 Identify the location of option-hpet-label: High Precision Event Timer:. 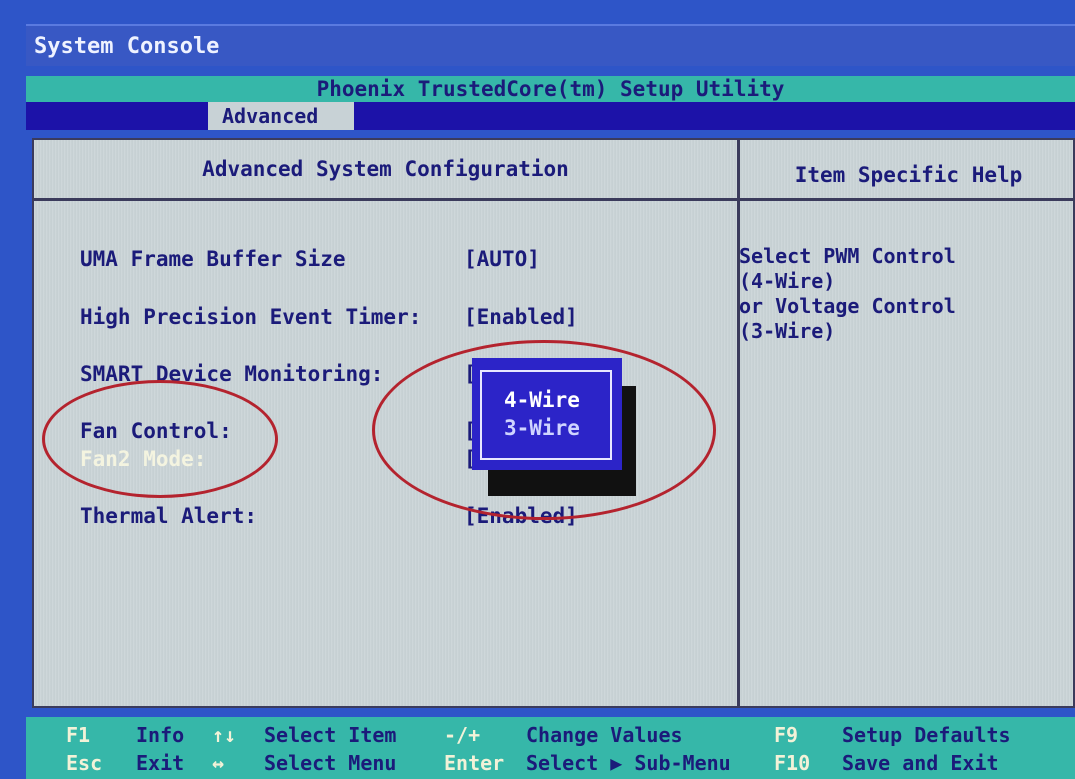
(250, 317).